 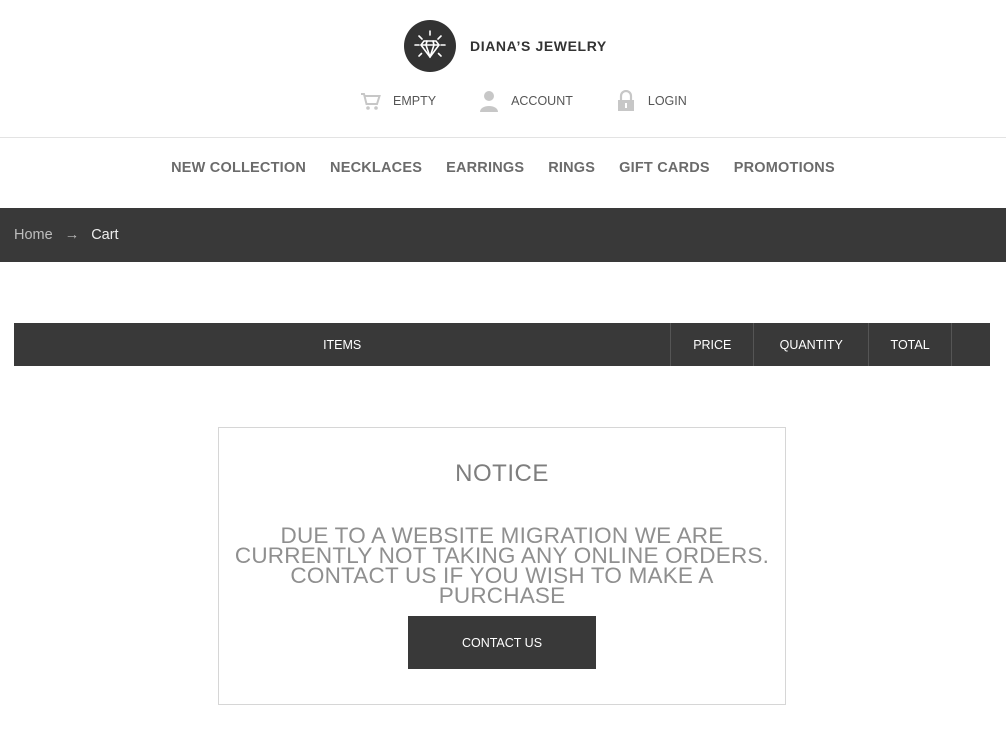 What do you see at coordinates (105, 235) in the screenshot?
I see `breadcrumb-current: Cart` at bounding box center [105, 235].